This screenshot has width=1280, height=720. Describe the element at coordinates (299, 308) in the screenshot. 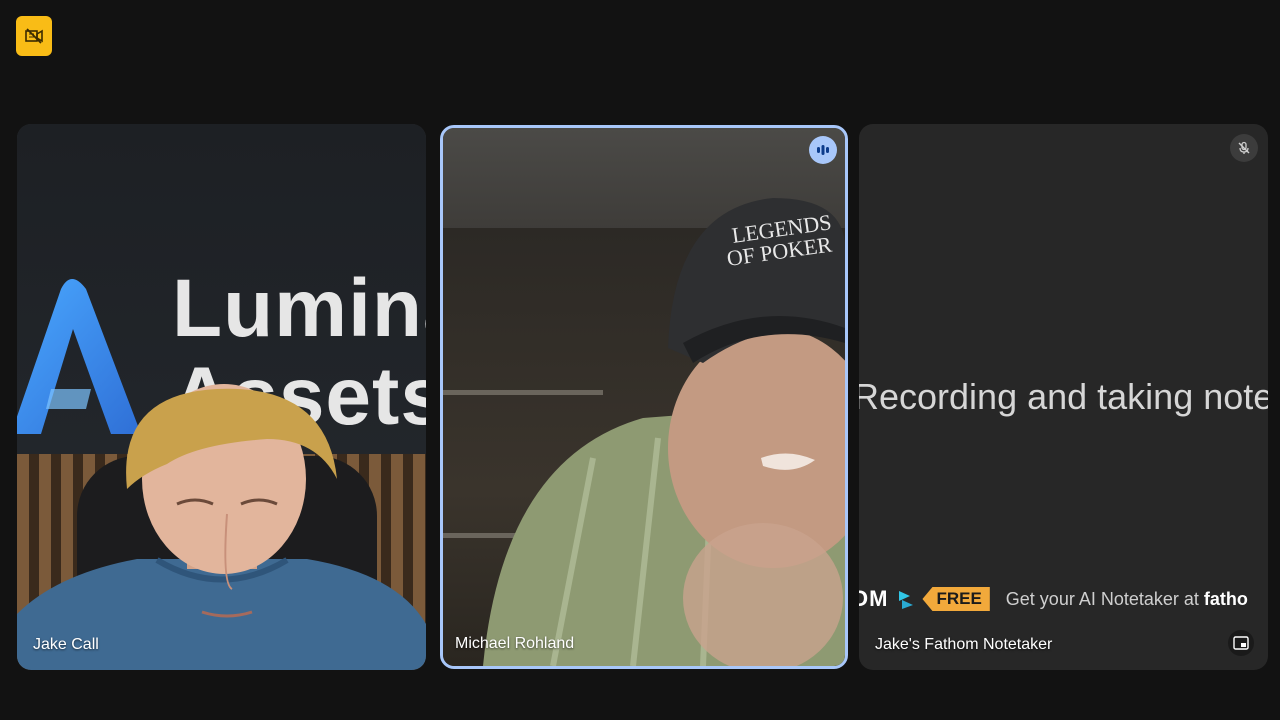

I see `banner-text-line-1: Lumina` at that location.